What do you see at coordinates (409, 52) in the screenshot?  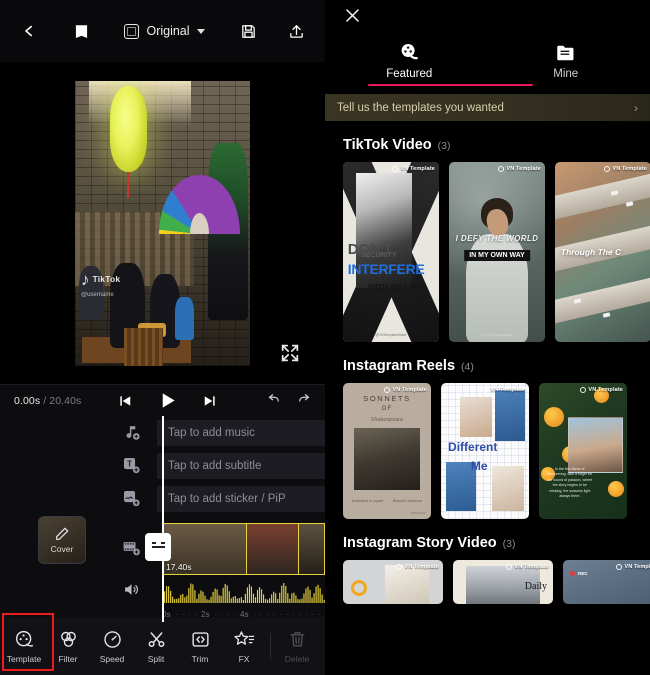 I see `film-reel-icon` at bounding box center [409, 52].